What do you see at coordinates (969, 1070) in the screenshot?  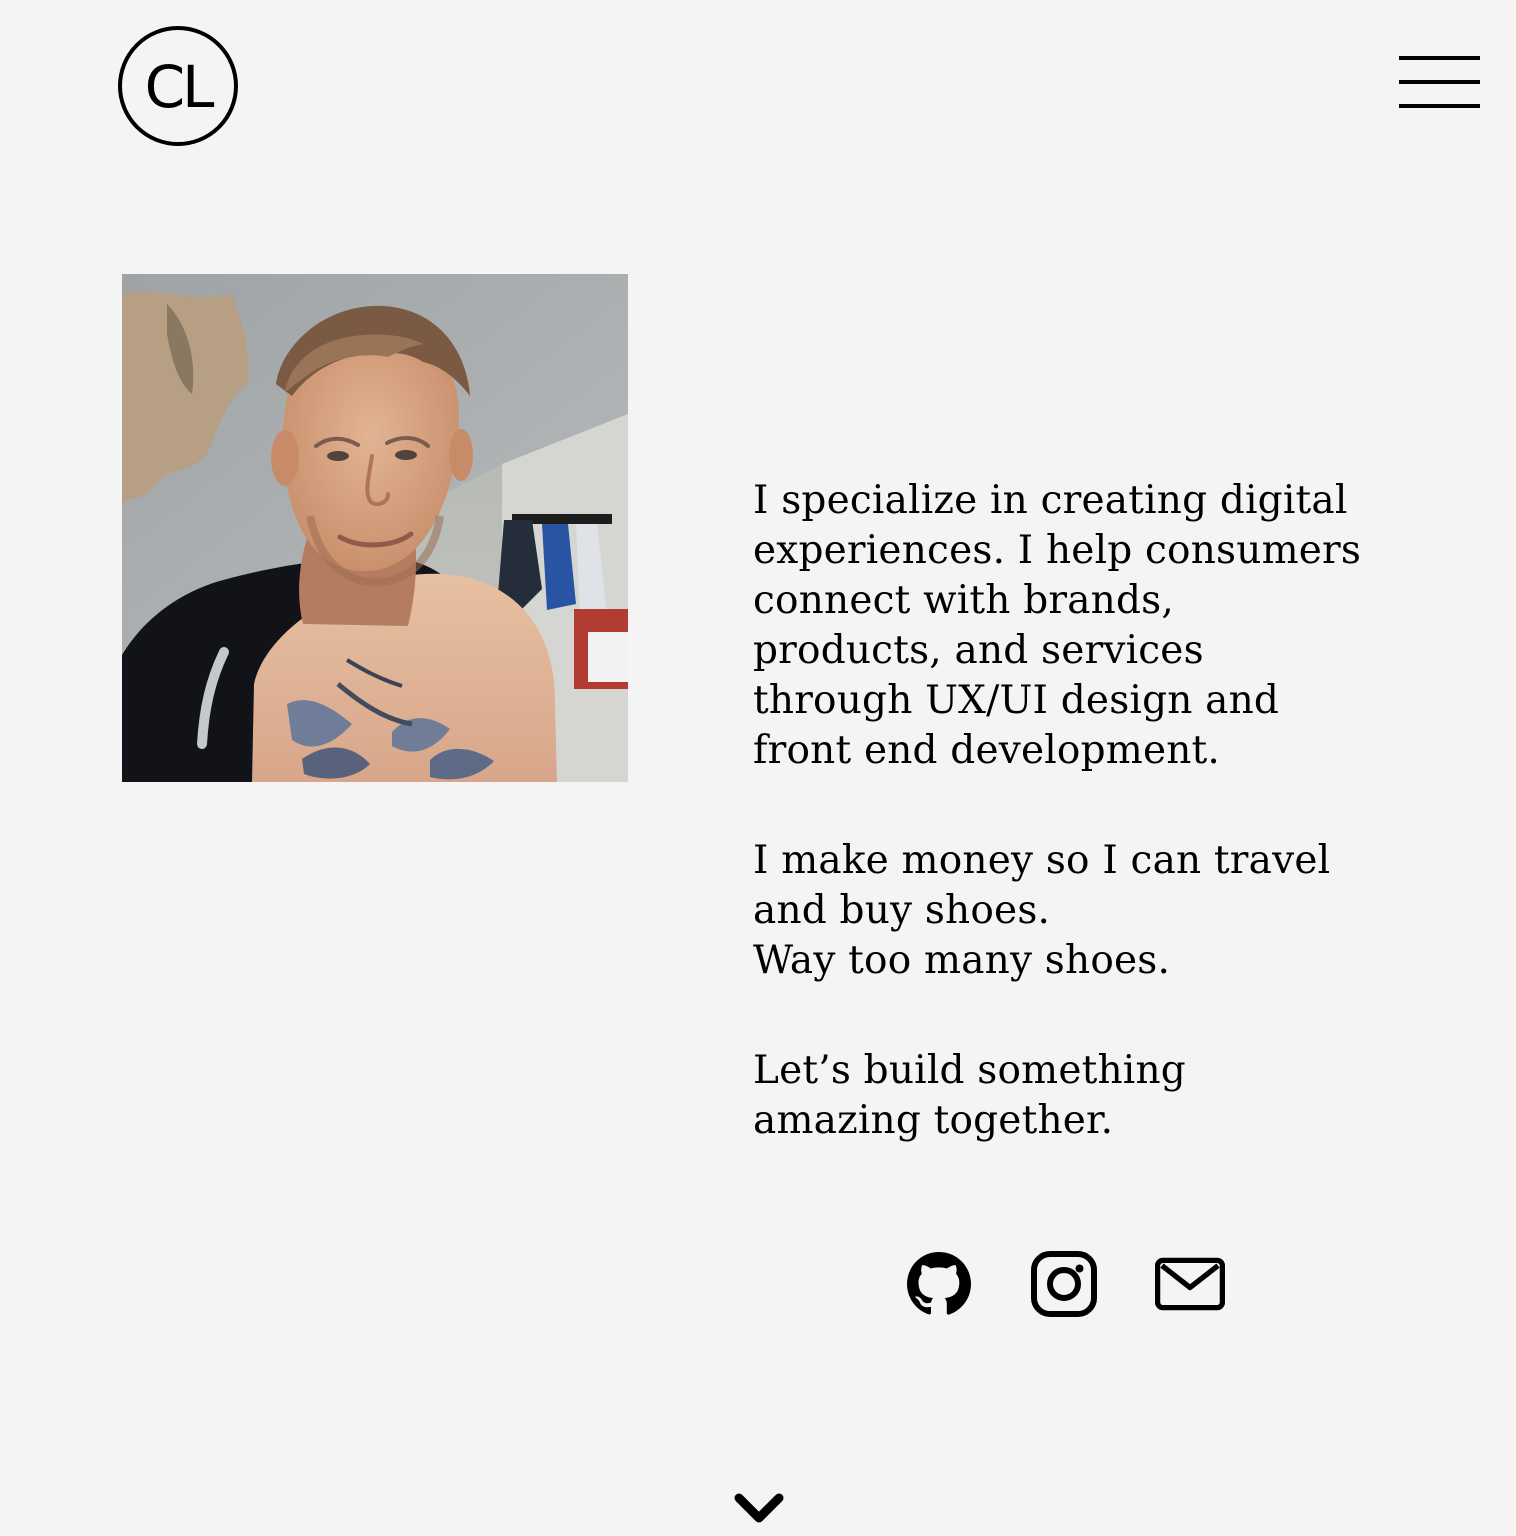 I see `bio-line: Let’s build something` at bounding box center [969, 1070].